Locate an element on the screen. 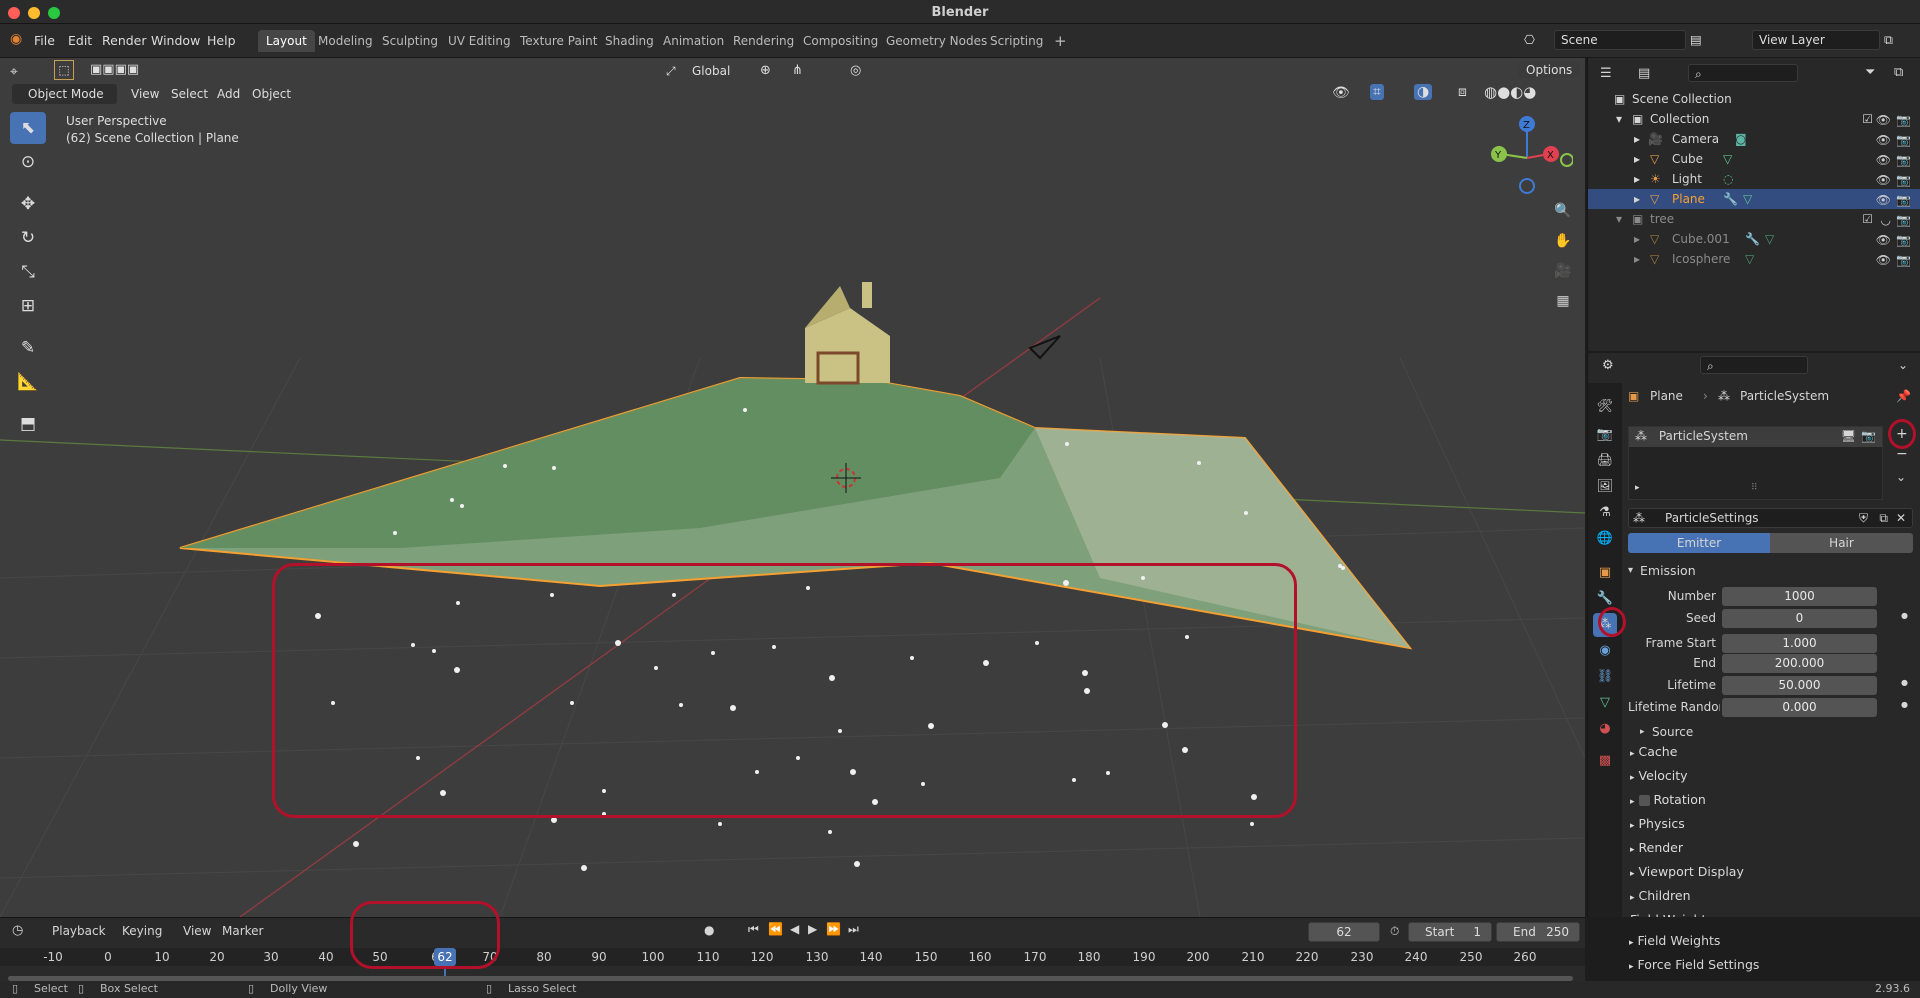 The image size is (1920, 998). pivot-icon: ⊕ is located at coordinates (765, 70).